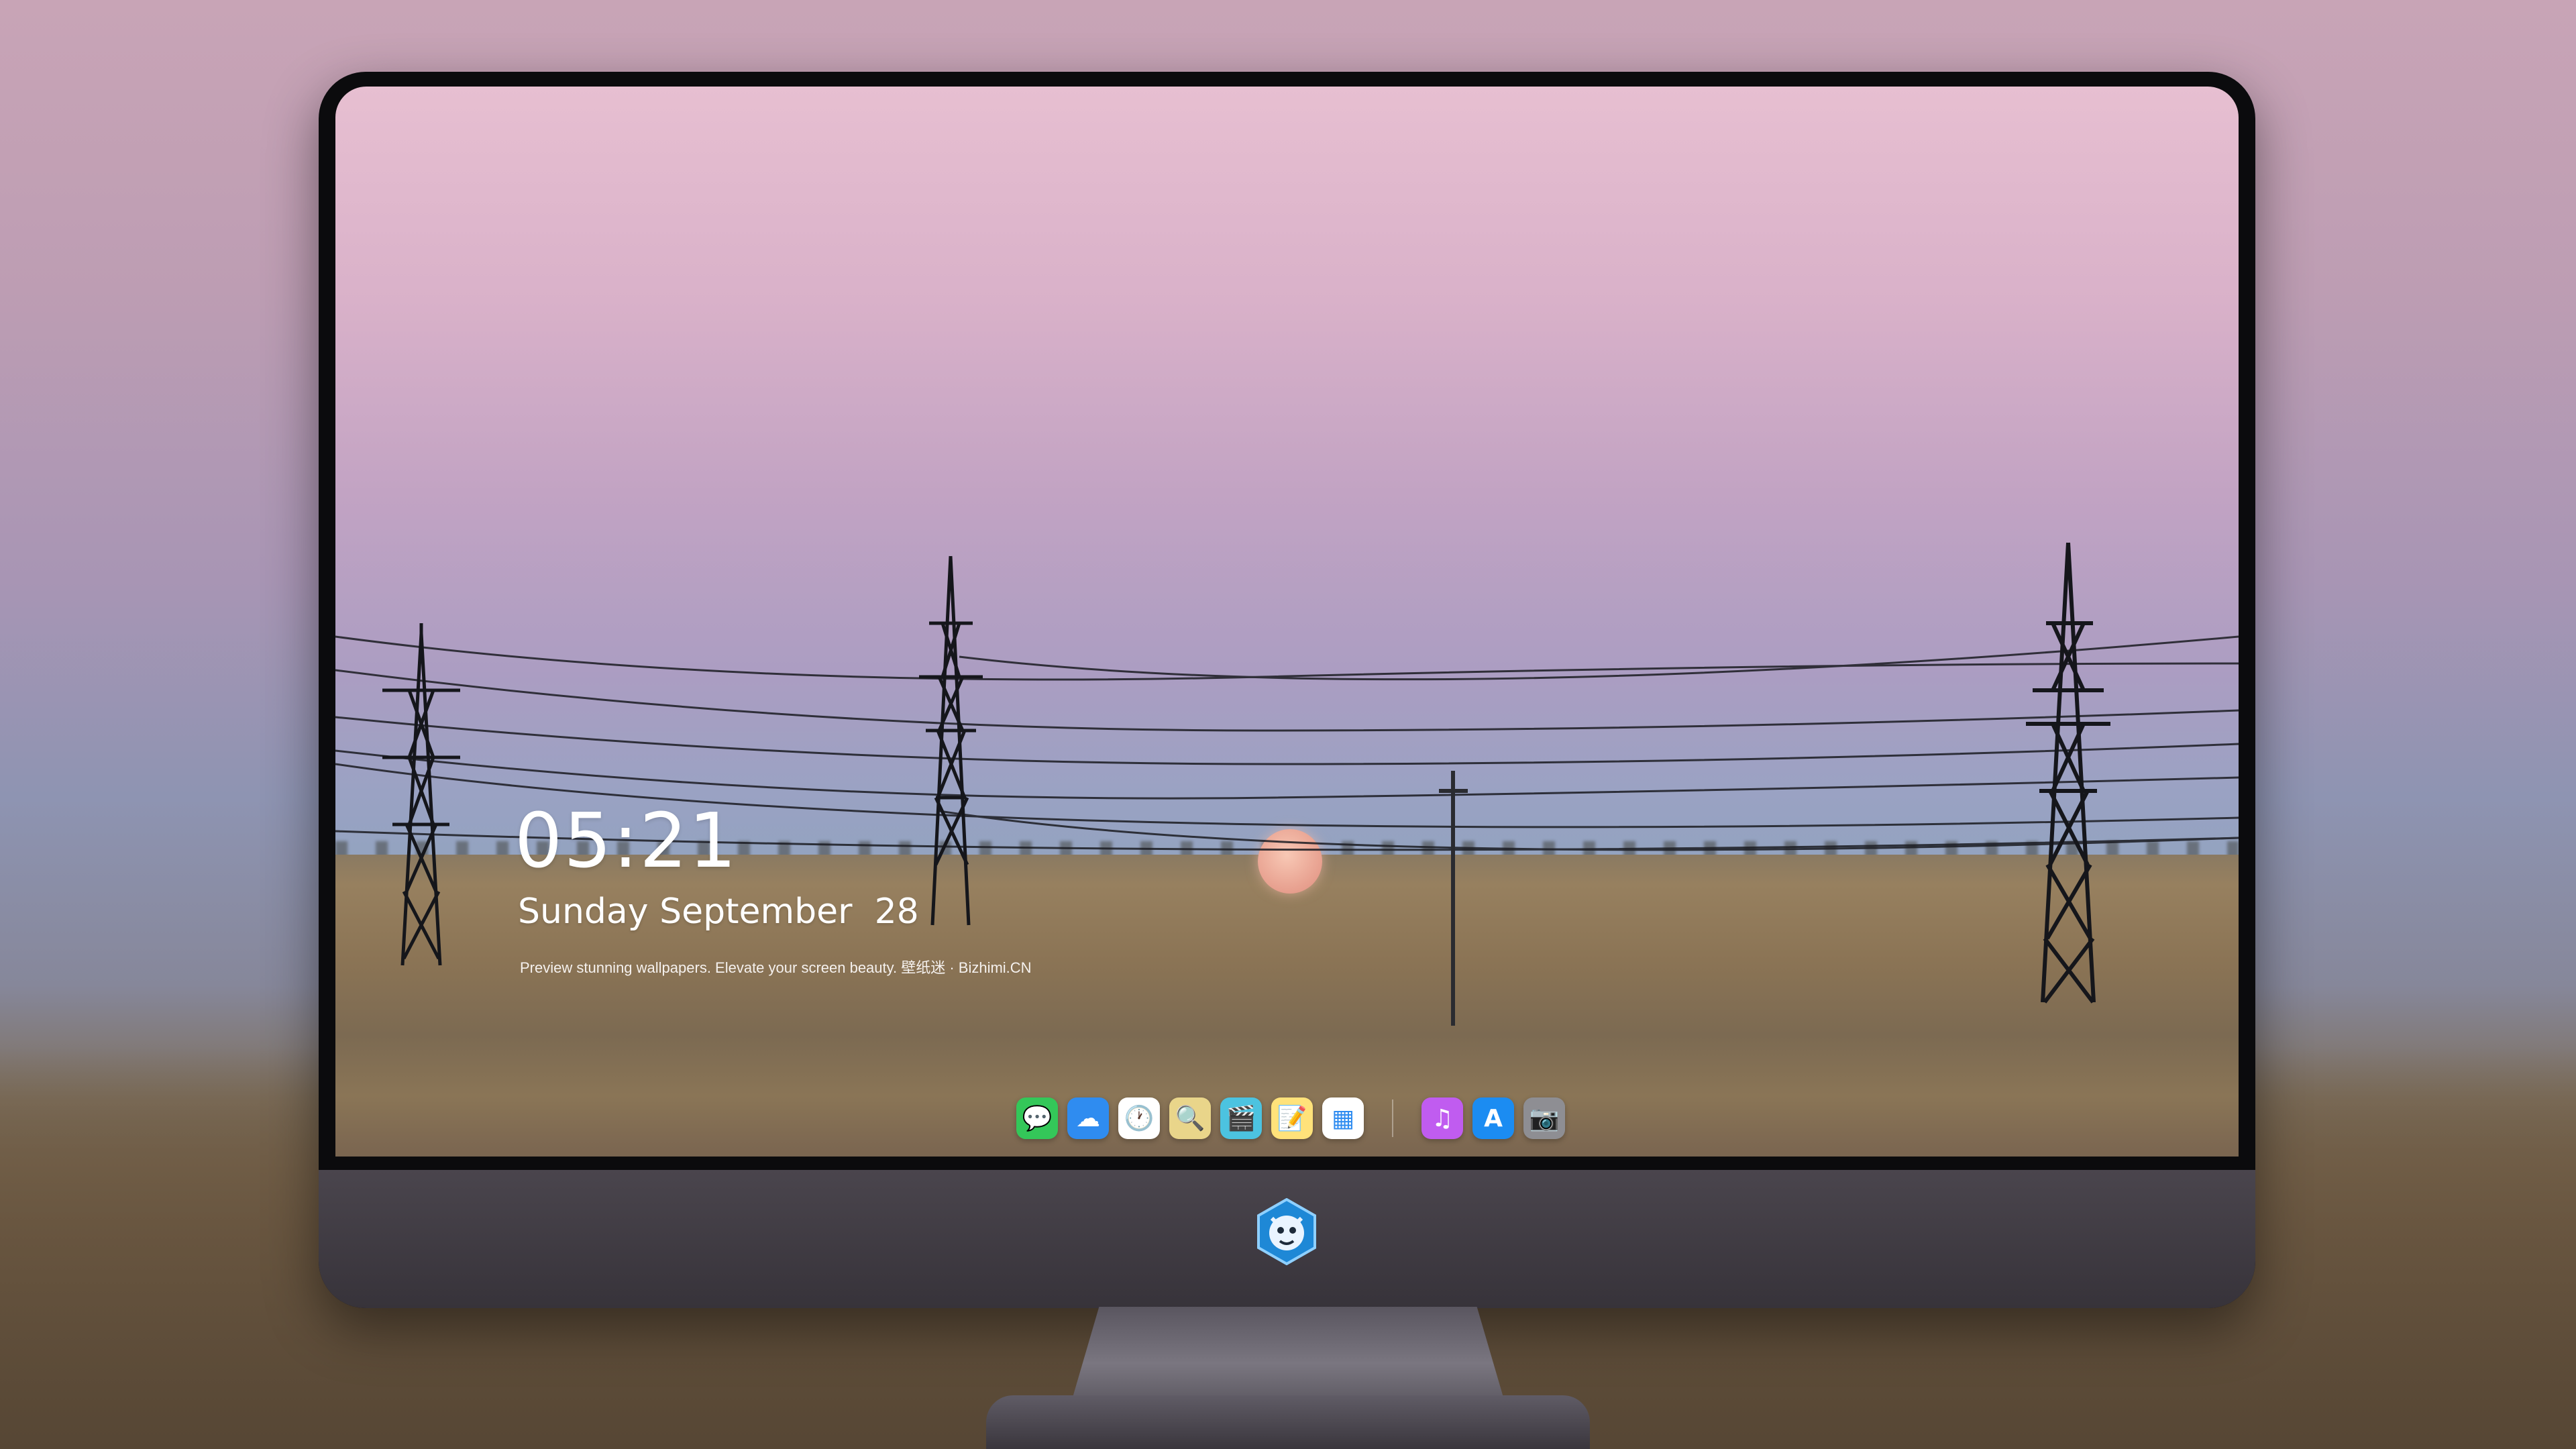 Image resolution: width=2576 pixels, height=1449 pixels. Describe the element at coordinates (1037, 1118) in the screenshot. I see `messages-icon: 💬` at that location.